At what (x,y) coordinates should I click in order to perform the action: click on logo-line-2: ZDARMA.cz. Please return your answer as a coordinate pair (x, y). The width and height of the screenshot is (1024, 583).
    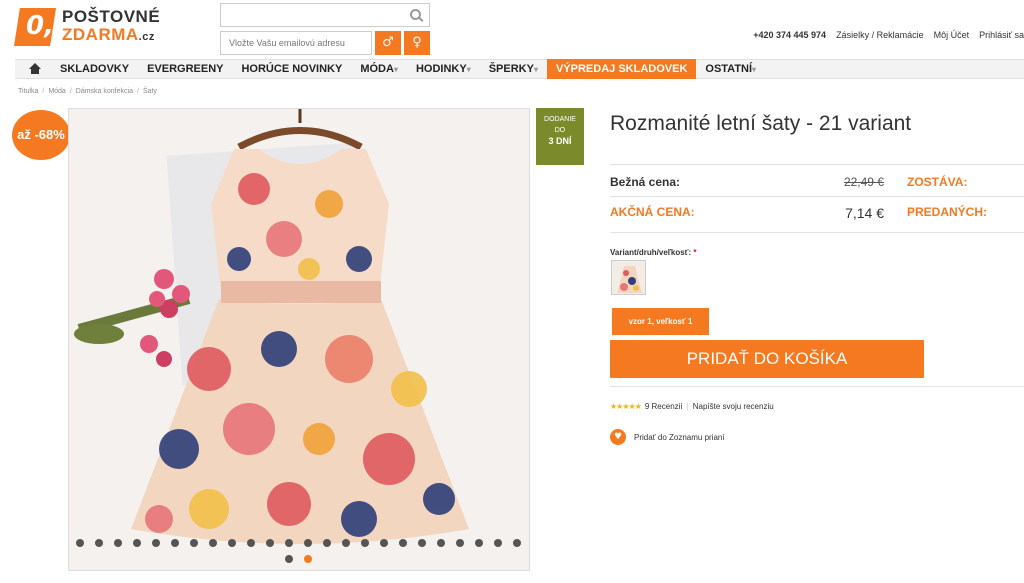
    Looking at the image, I should click on (108, 34).